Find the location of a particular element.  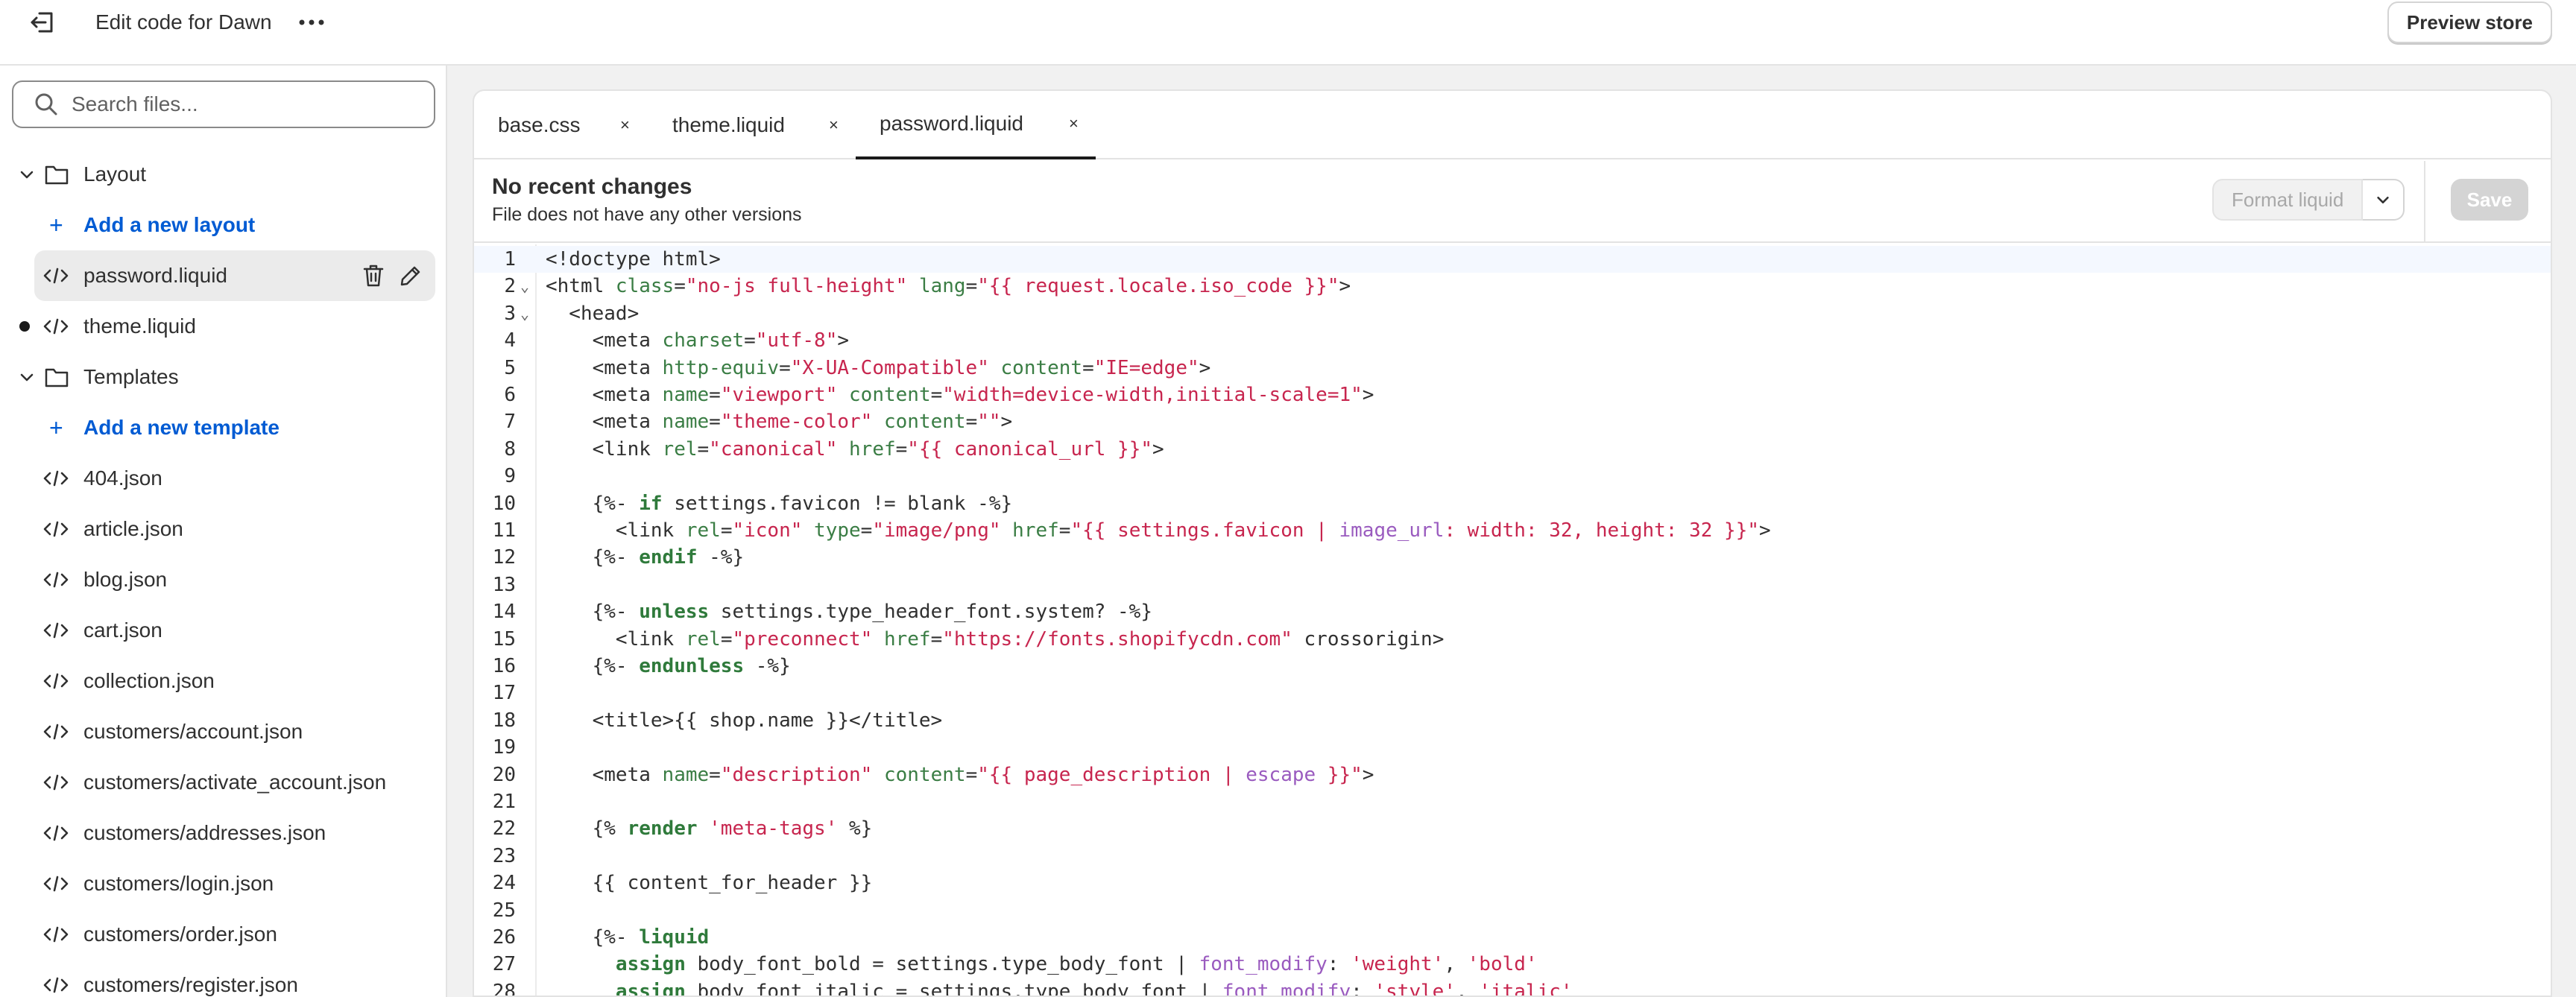

line-number: 7 is located at coordinates (510, 422).